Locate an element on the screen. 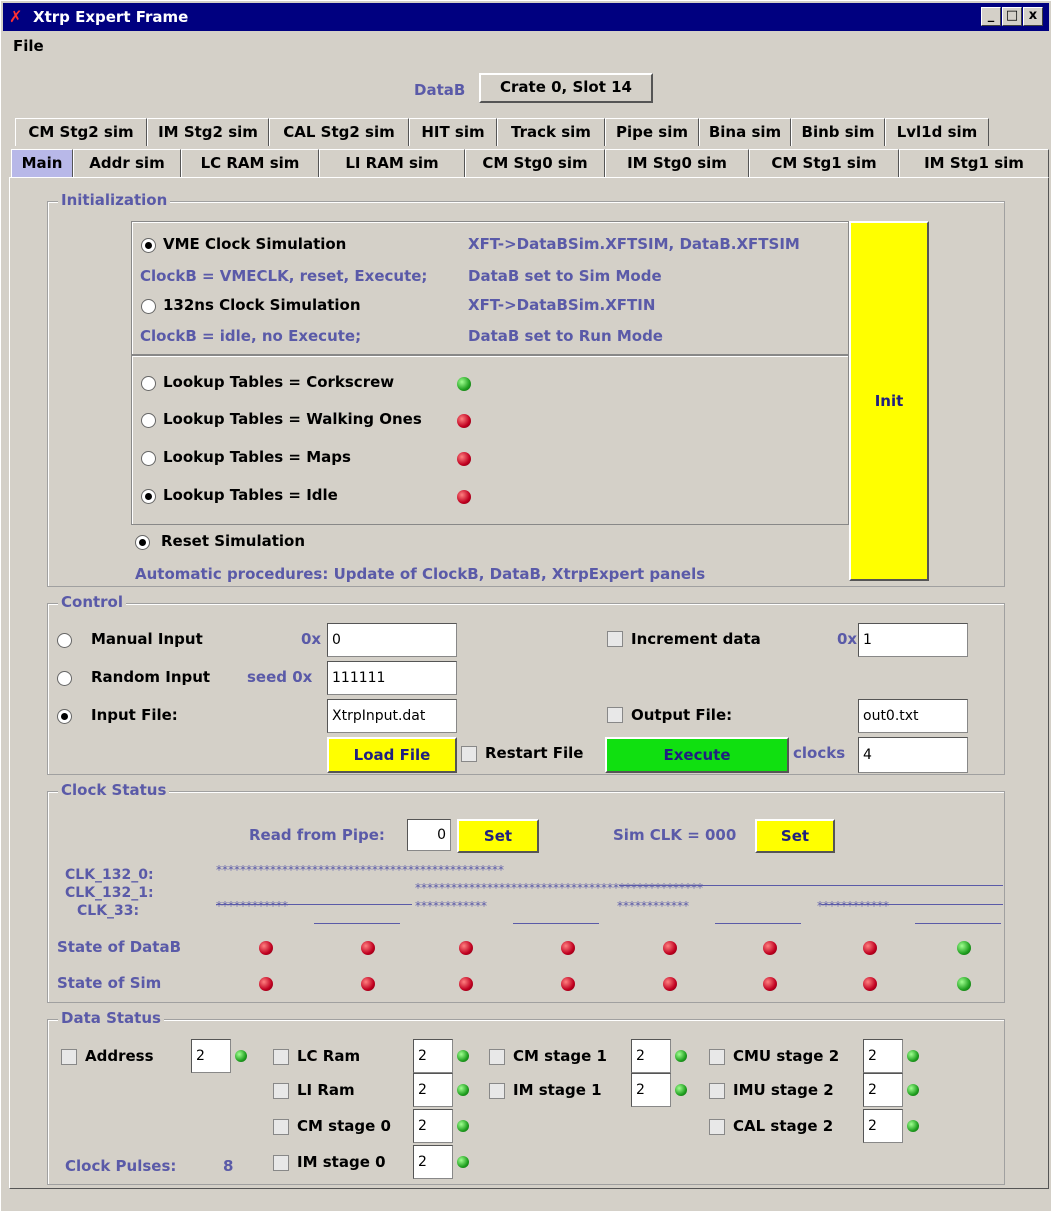 This screenshot has height=1212, width=1052. tab-track-sim: Track sim is located at coordinates (551, 132).